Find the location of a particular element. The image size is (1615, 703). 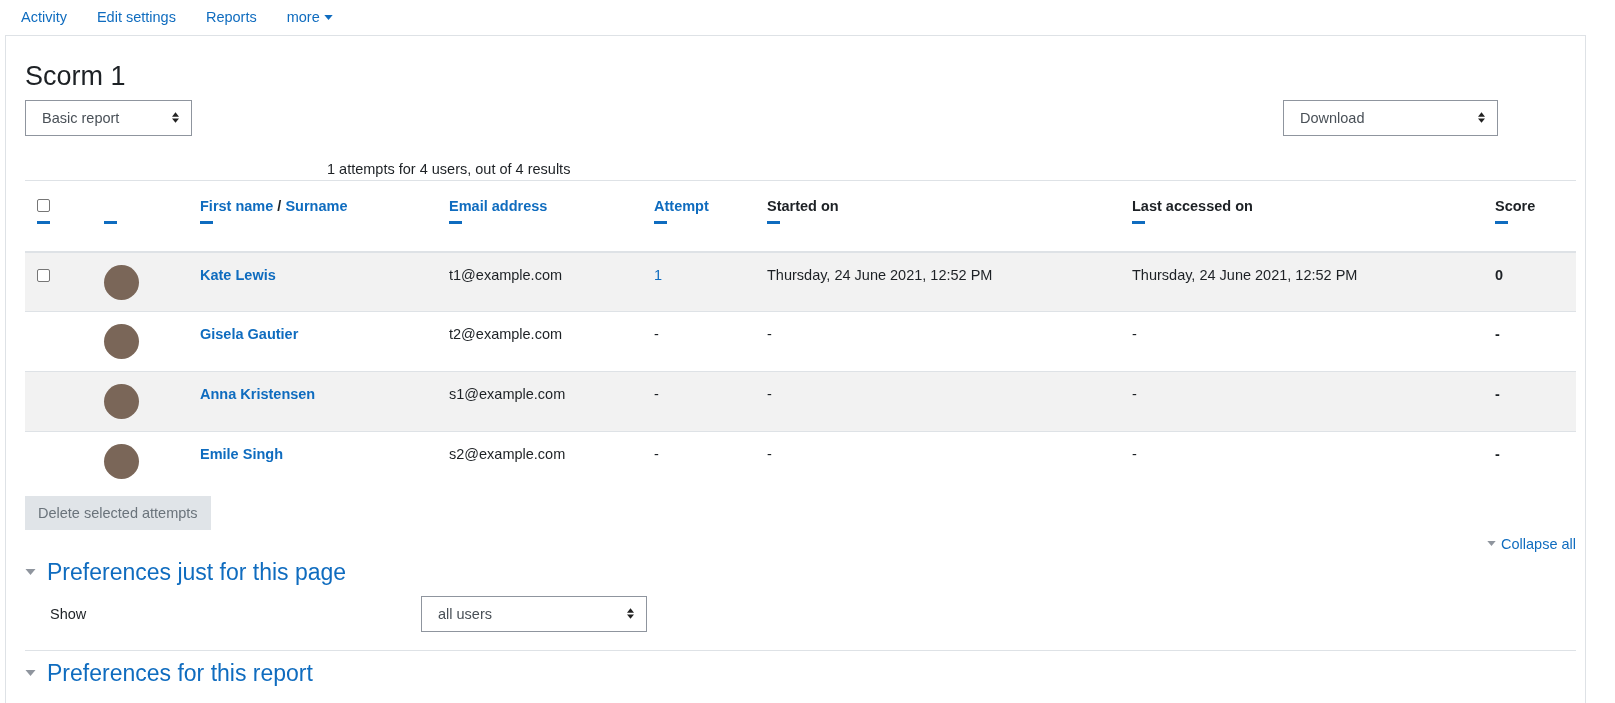

user-name-link: Kate Lewis is located at coordinates (238, 274).